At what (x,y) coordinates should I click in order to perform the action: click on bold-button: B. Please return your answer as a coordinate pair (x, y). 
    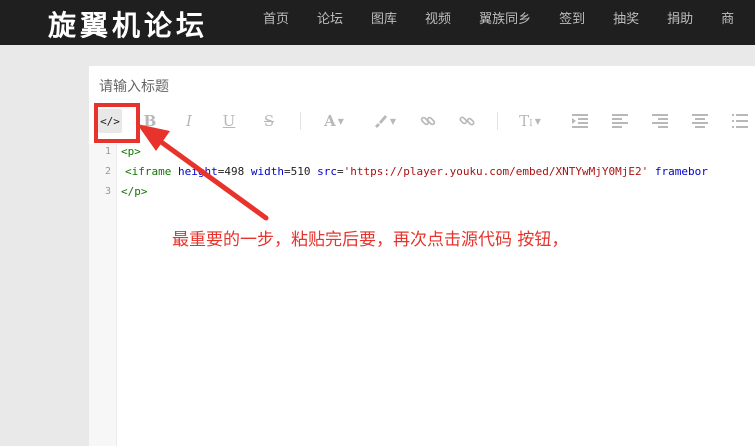
    Looking at the image, I should click on (150, 121).